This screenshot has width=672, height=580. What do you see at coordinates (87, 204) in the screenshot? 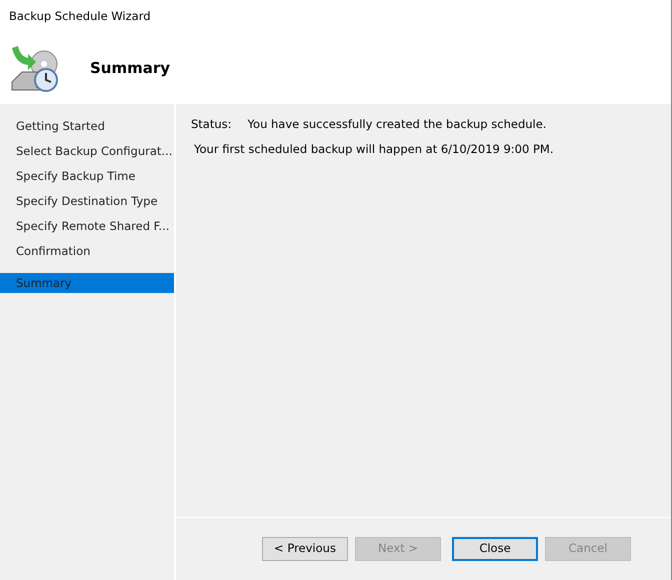
I see `wizard-step: Specify Destination Type` at bounding box center [87, 204].